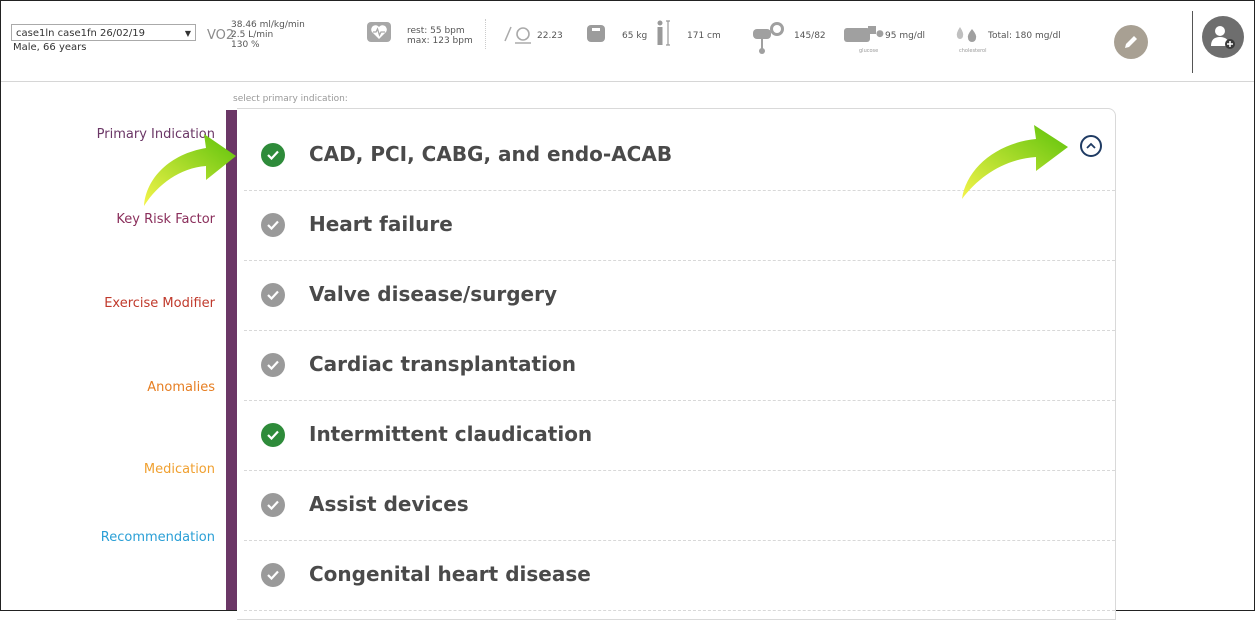  What do you see at coordinates (676, 576) in the screenshot?
I see `list-item: Congenital heart disease` at bounding box center [676, 576].